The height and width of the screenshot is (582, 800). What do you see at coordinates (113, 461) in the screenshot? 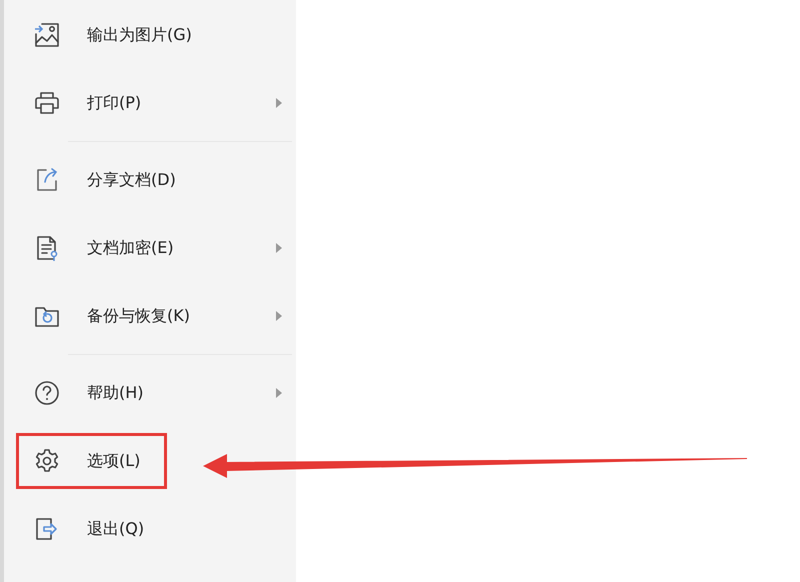
I see `menu-item-label: 选项(L)` at bounding box center [113, 461].